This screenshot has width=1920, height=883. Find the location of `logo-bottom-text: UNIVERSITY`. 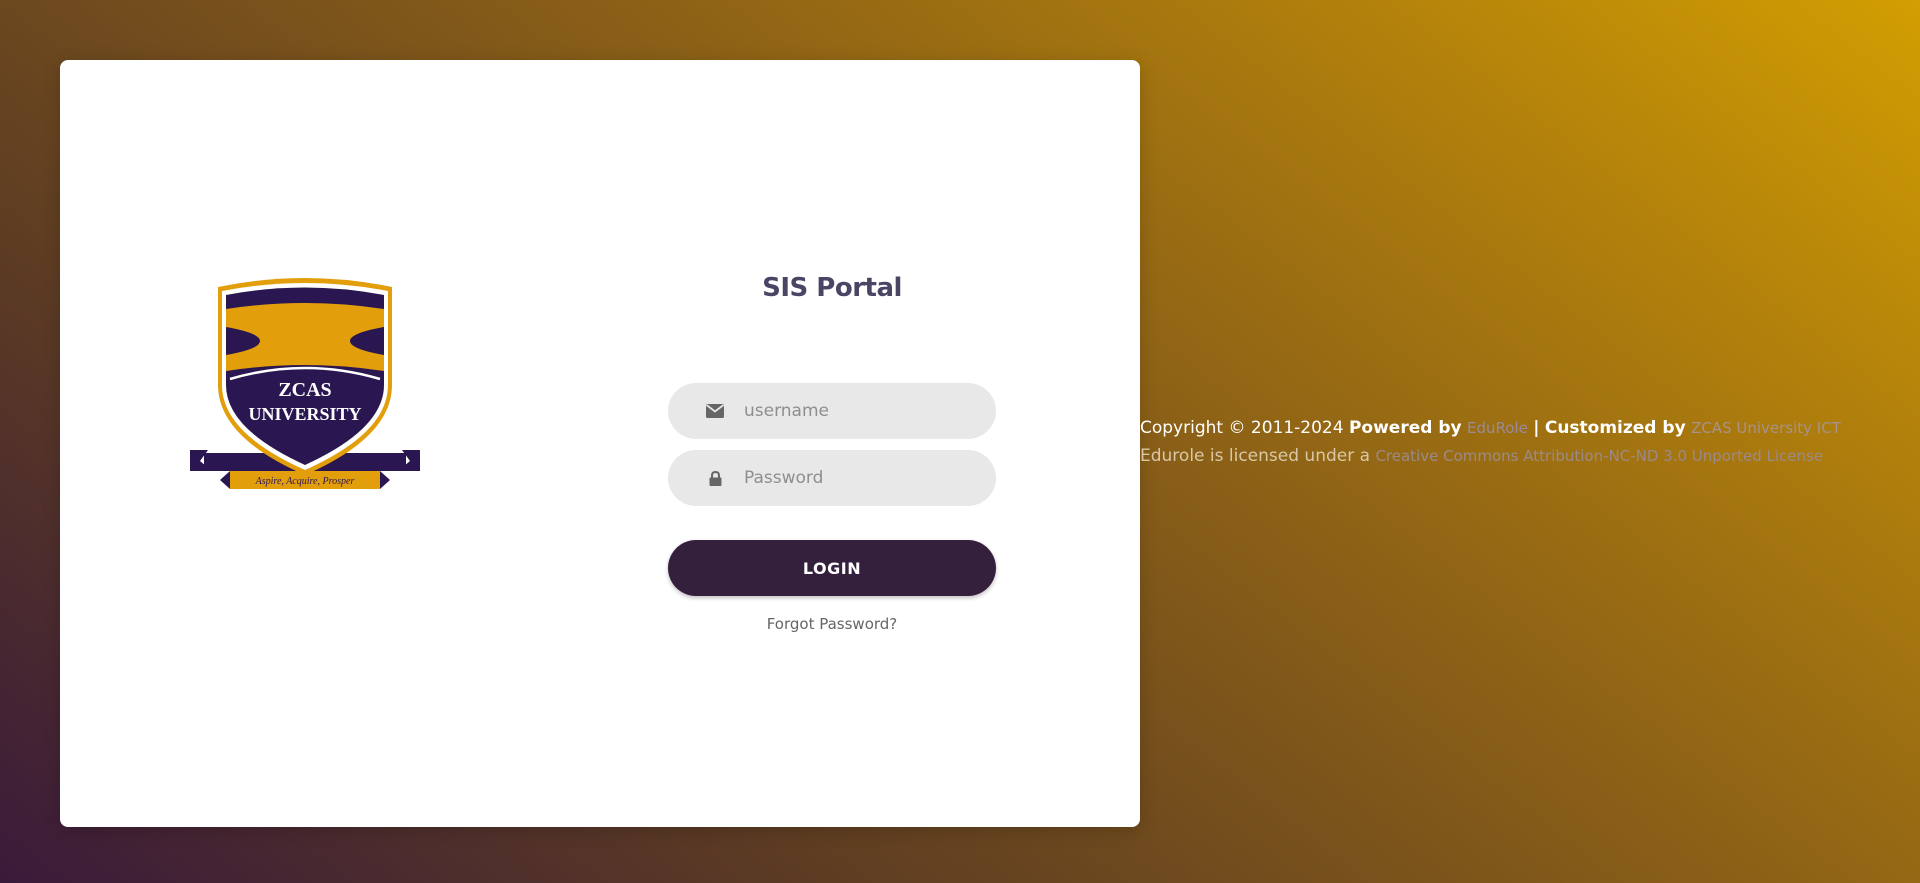

logo-bottom-text: UNIVERSITY is located at coordinates (304, 414).